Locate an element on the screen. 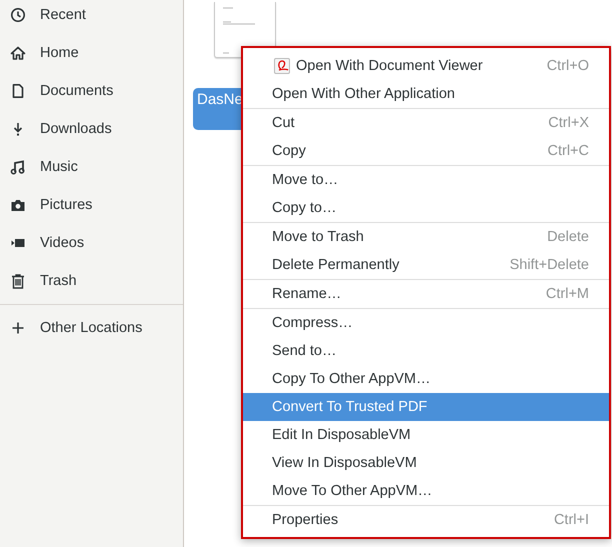 The width and height of the screenshot is (612, 547). sidebar-item: Videos is located at coordinates (91, 243).